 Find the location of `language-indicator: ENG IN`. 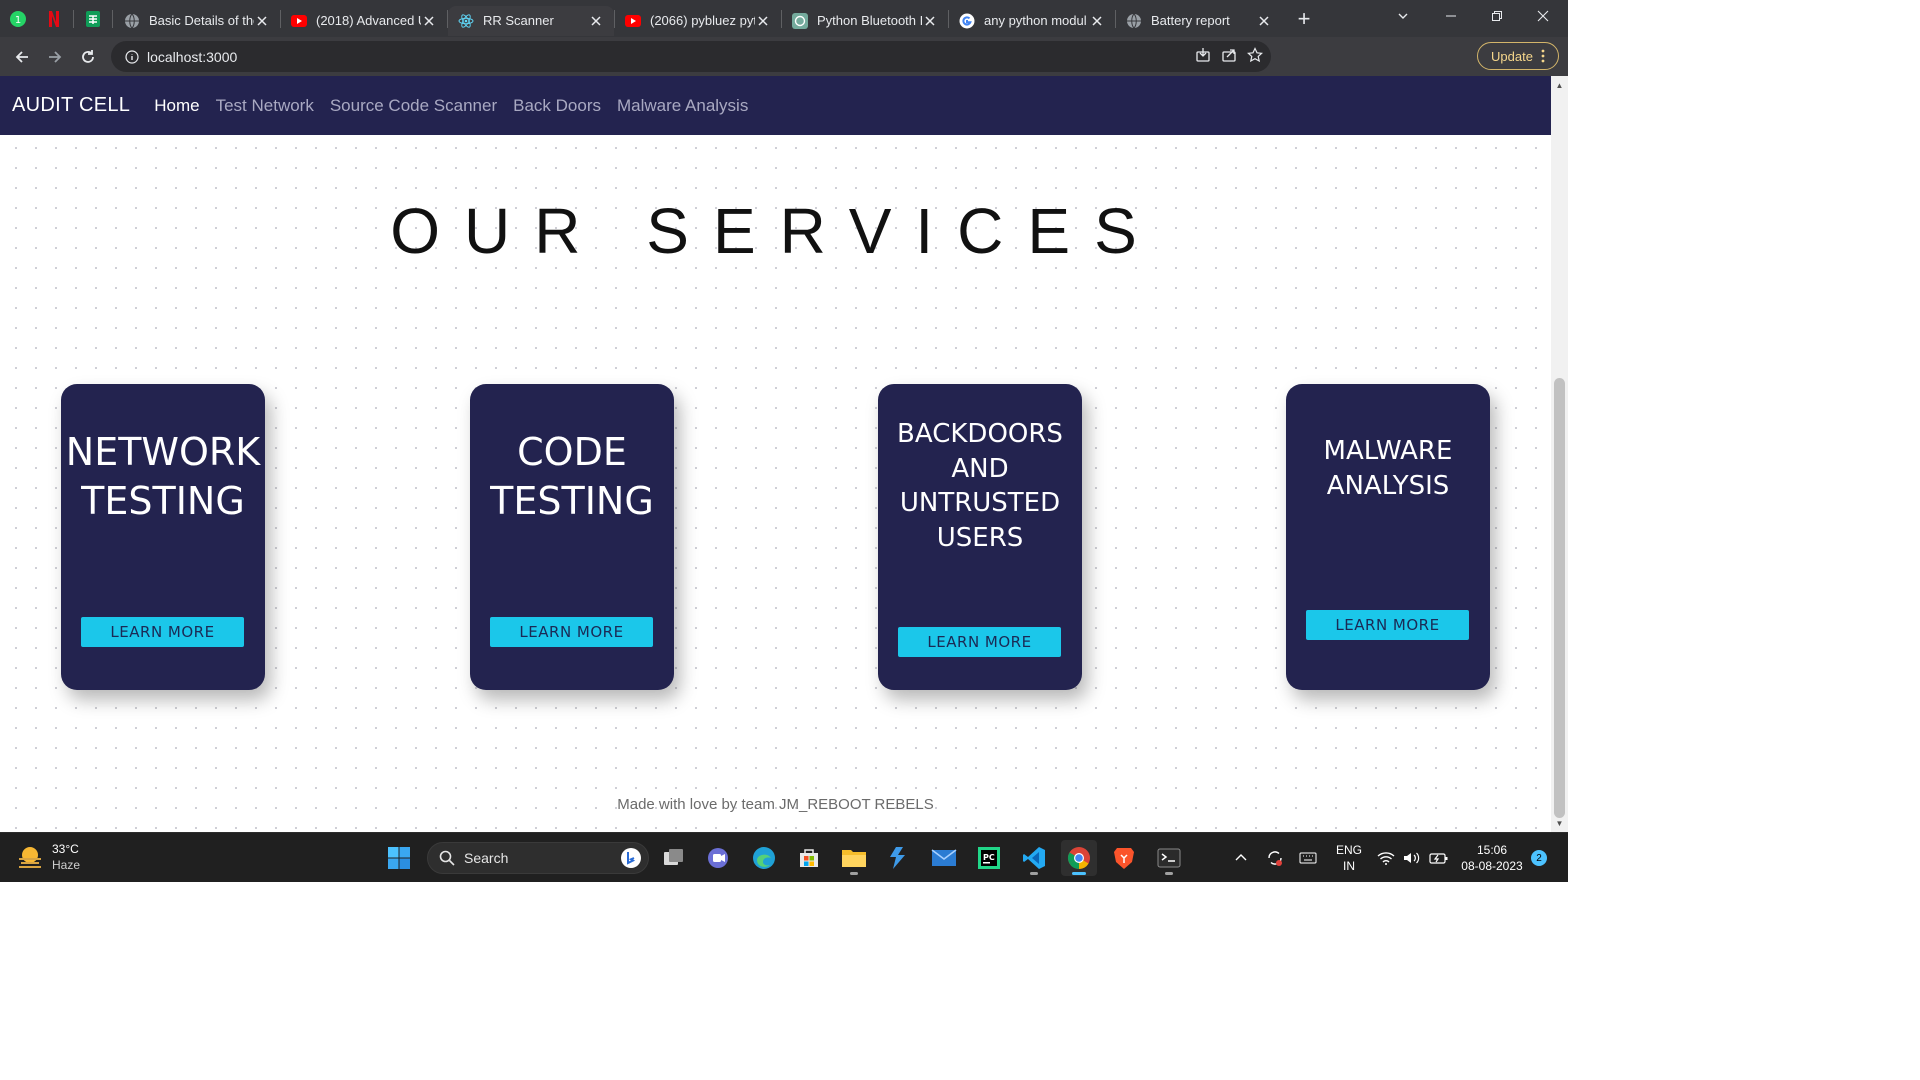

language-indicator: ENG IN is located at coordinates (1349, 858).